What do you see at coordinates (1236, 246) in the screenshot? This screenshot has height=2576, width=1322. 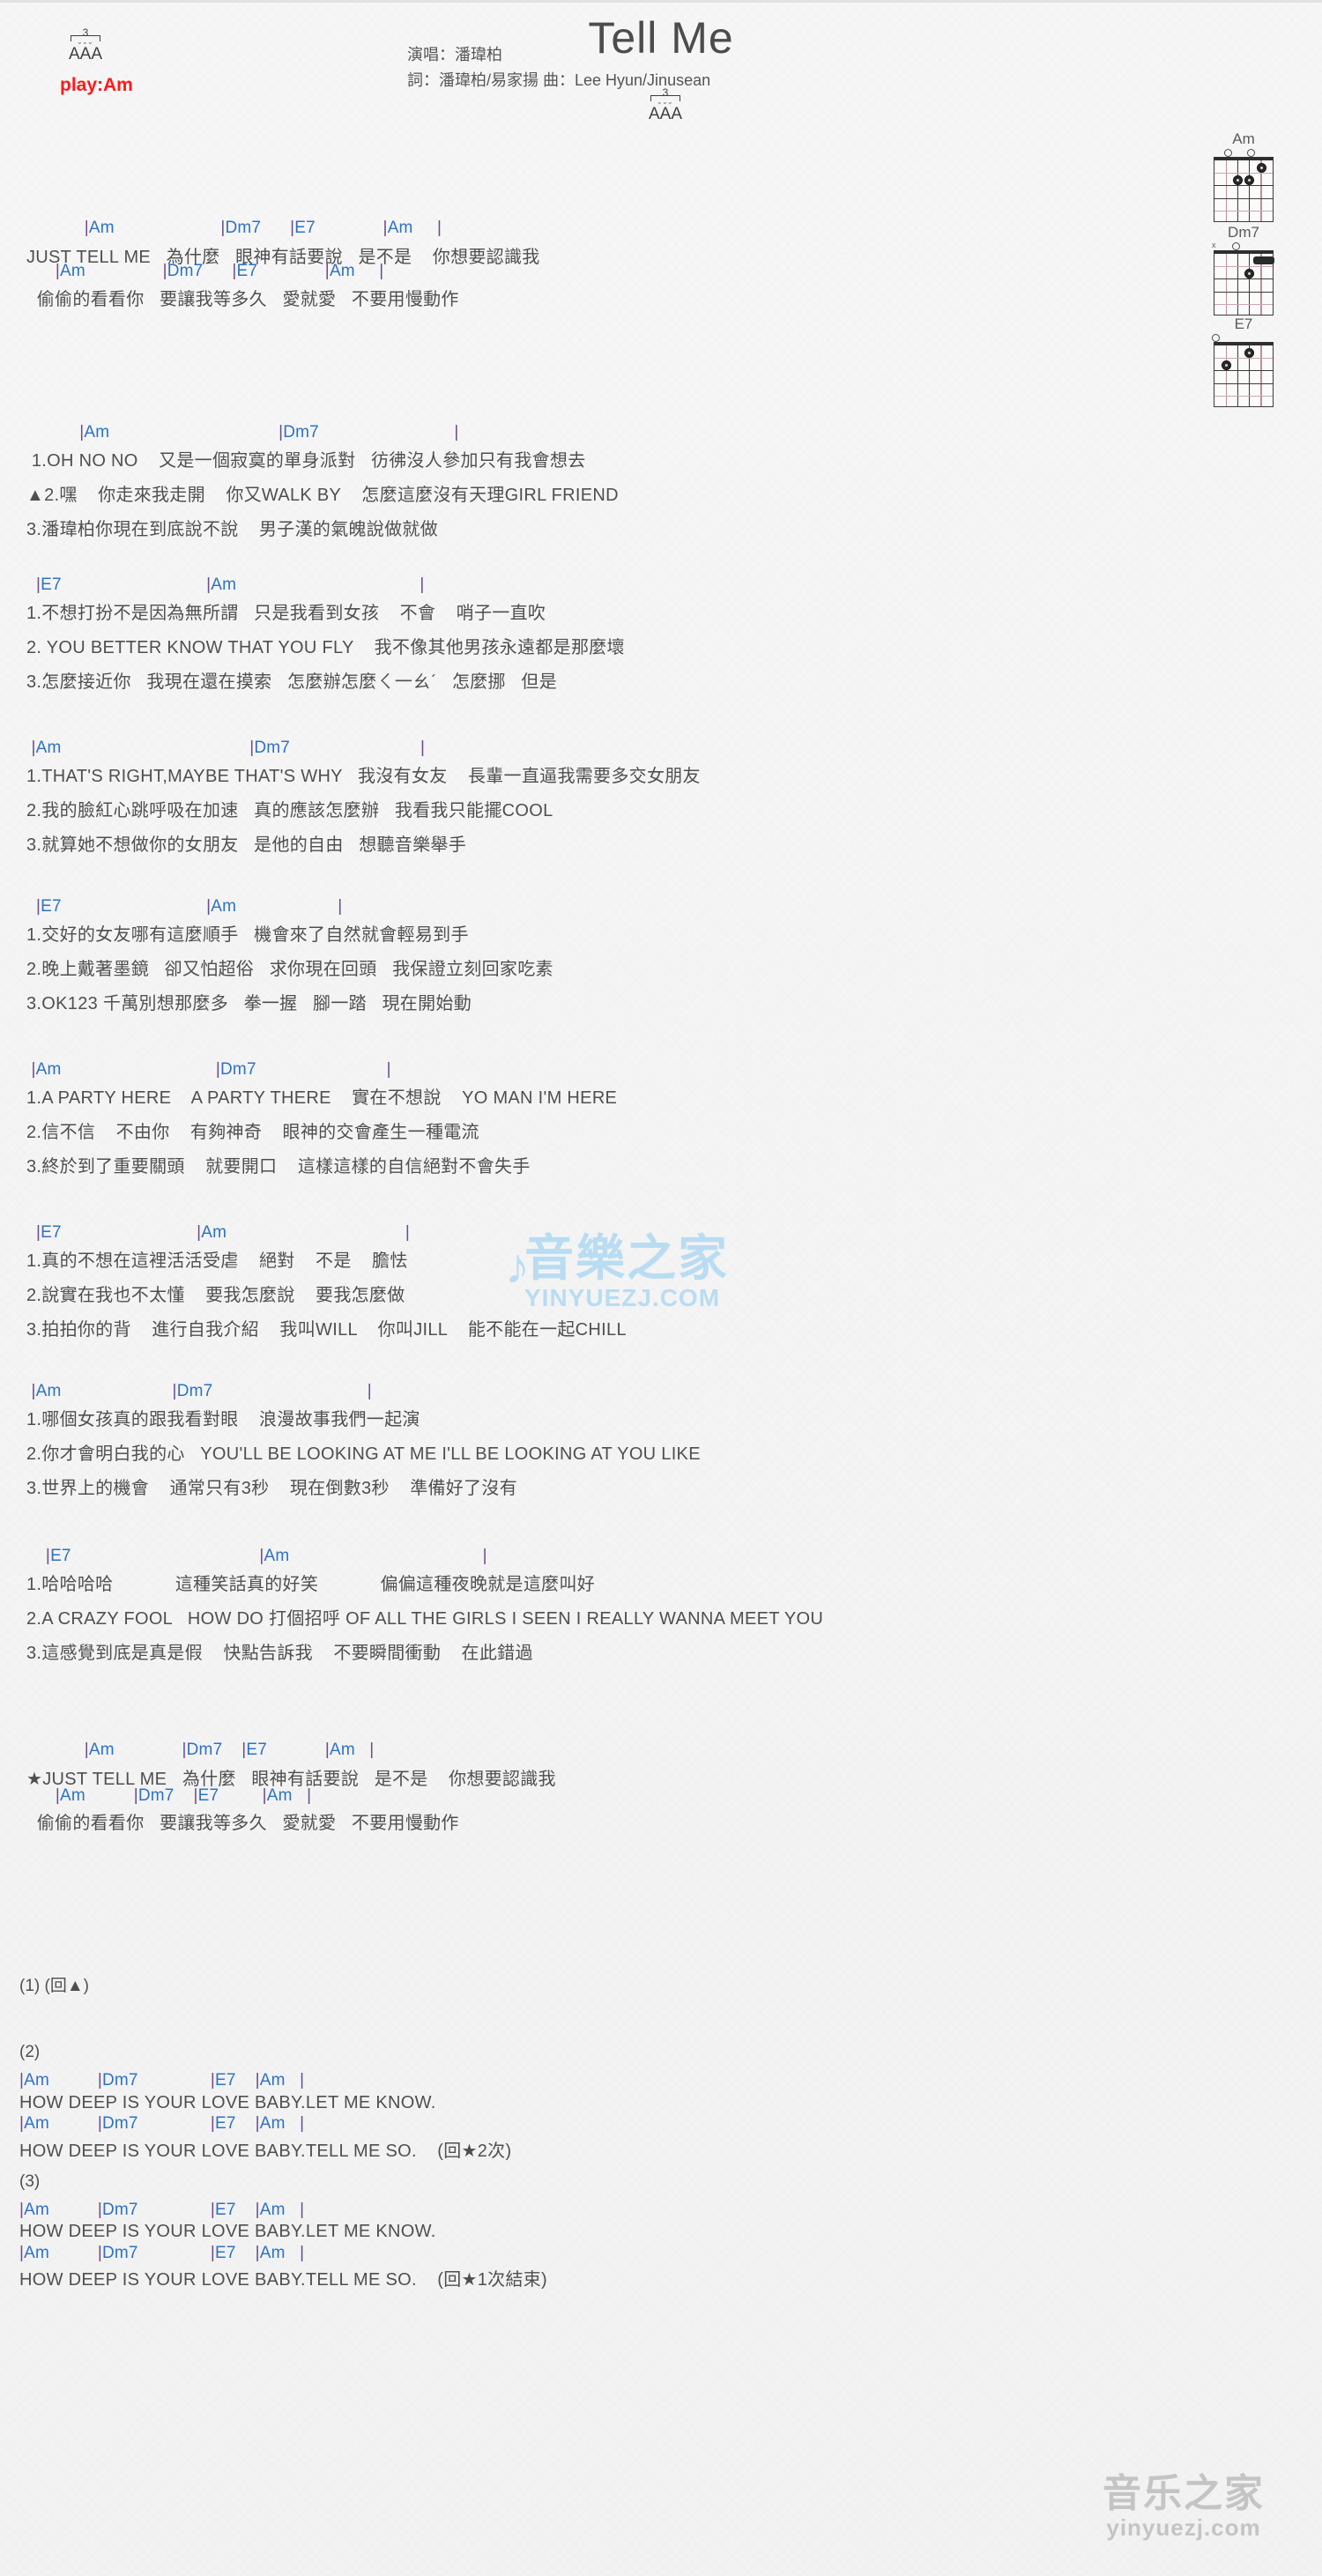 I see `open-string-dot` at bounding box center [1236, 246].